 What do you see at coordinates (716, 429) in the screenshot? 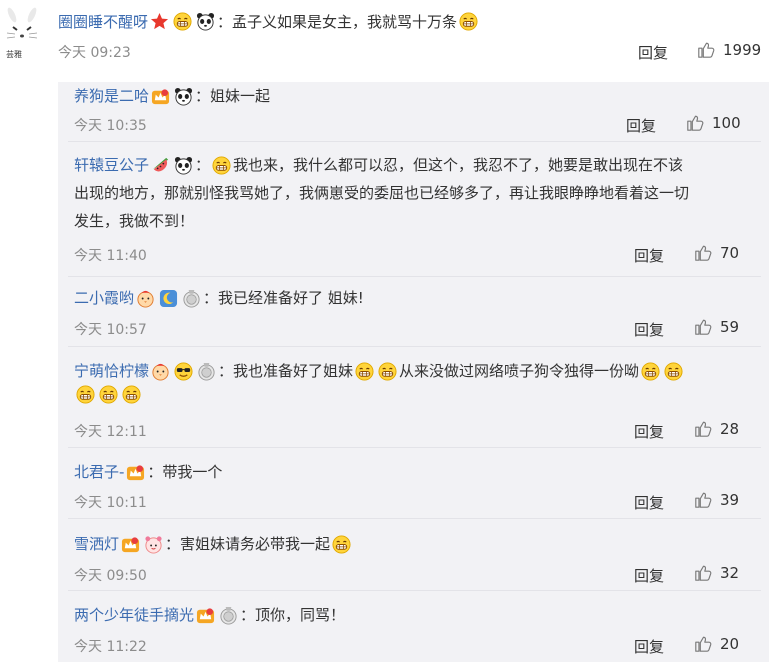
I see `like-button: 28` at bounding box center [716, 429].